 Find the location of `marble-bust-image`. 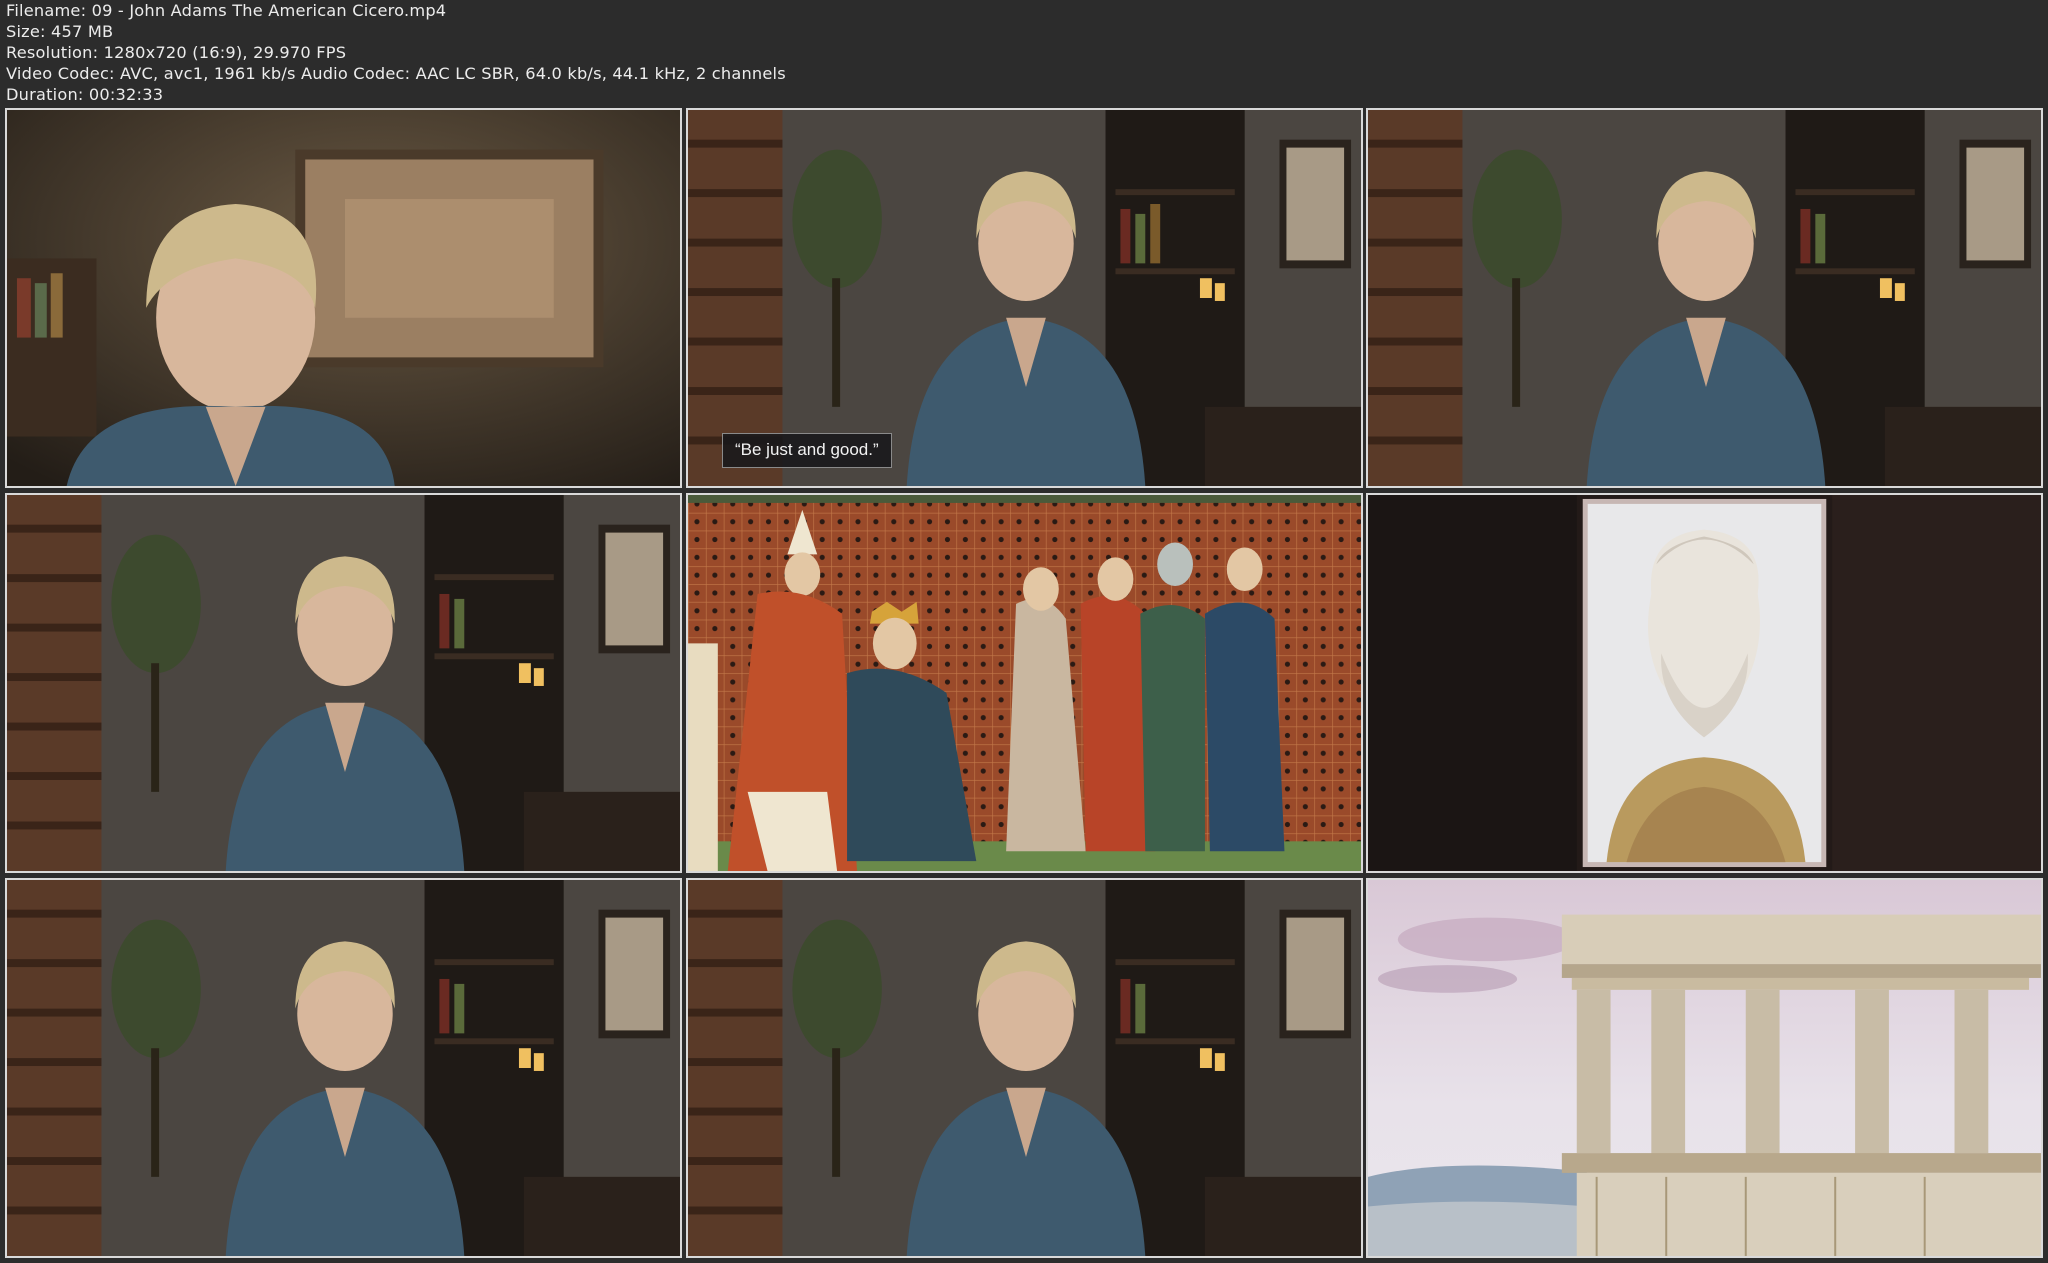

marble-bust-image is located at coordinates (1704, 683).